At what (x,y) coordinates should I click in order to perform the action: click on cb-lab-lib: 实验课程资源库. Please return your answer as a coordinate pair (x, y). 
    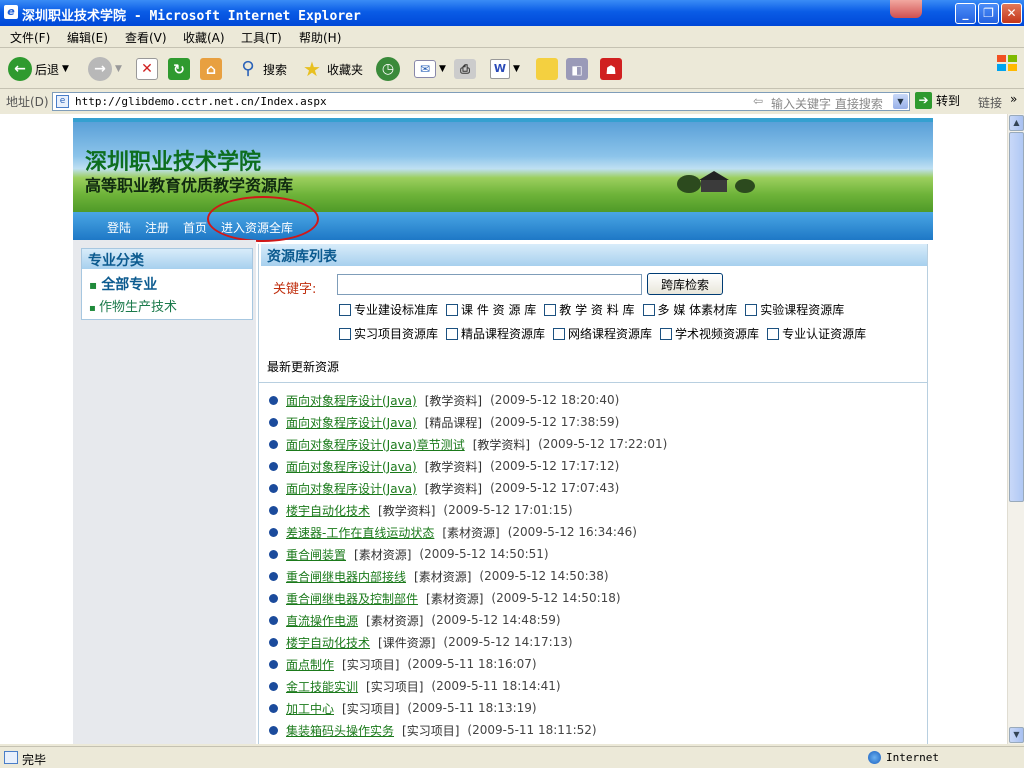
    Looking at the image, I should click on (794, 309).